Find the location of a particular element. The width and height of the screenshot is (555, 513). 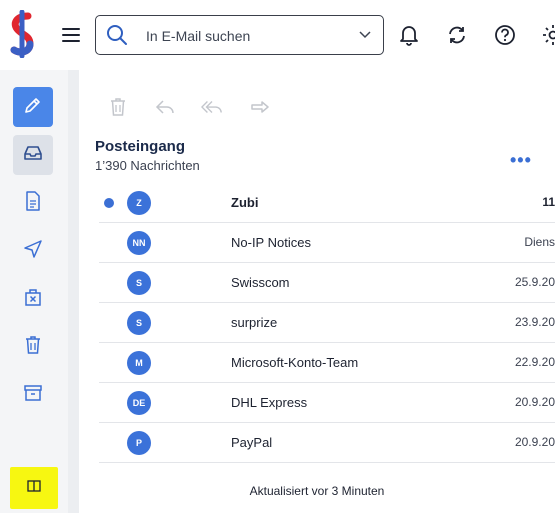

sync-status: Aktualisiert vor 3 Minuten is located at coordinates (317, 491).